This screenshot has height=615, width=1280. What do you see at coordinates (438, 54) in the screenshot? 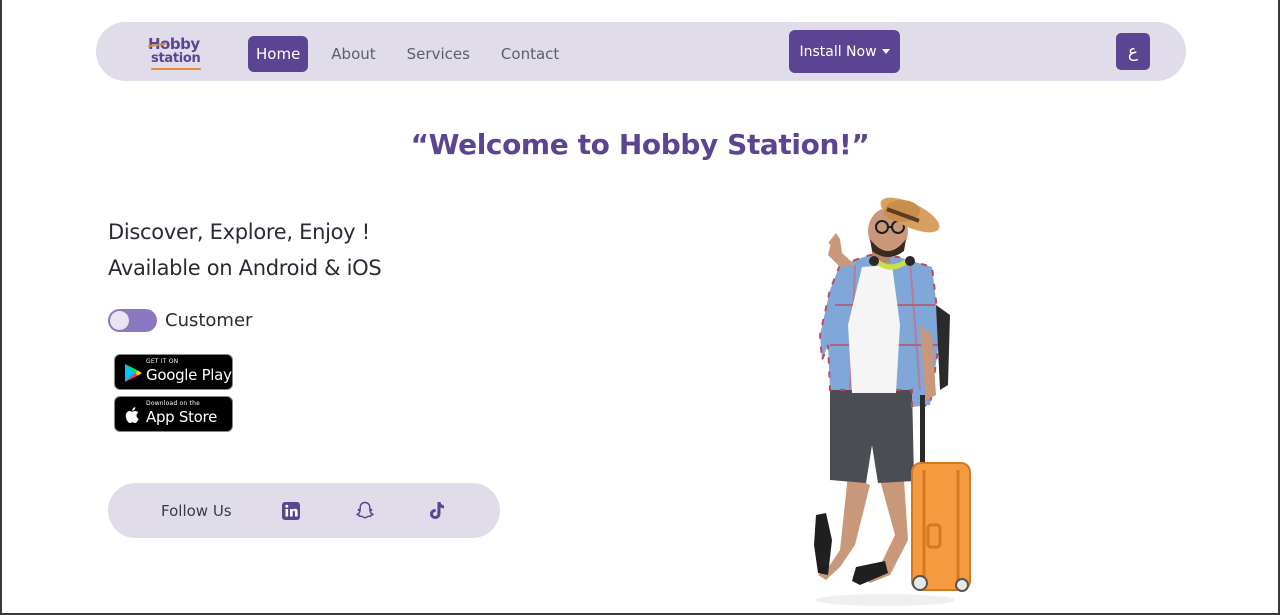
I see `nav-link-services: Services` at bounding box center [438, 54].